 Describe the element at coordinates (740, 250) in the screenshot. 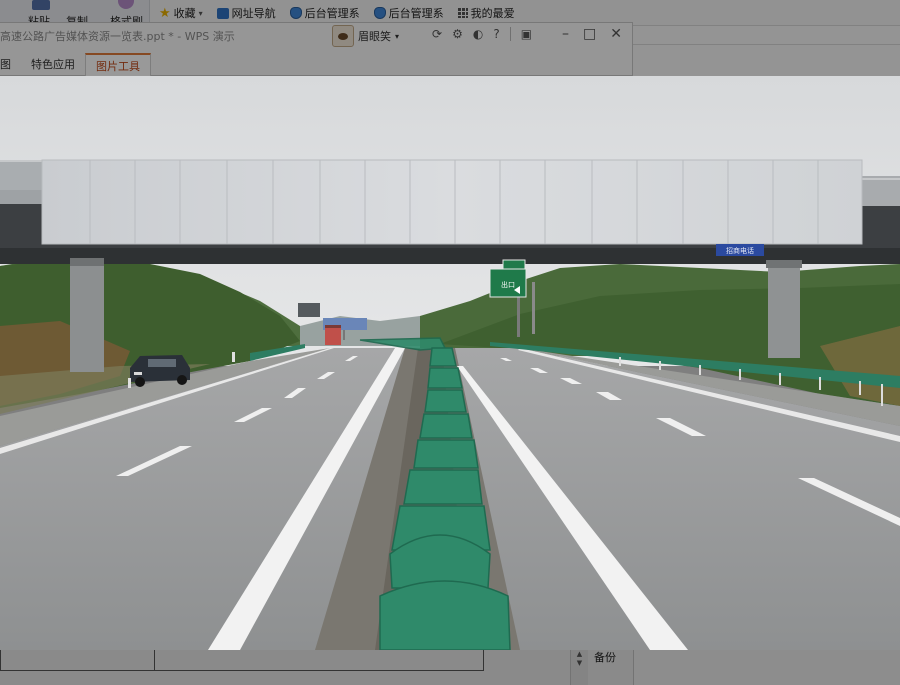

I see `billboard-plate: 招商电话` at that location.